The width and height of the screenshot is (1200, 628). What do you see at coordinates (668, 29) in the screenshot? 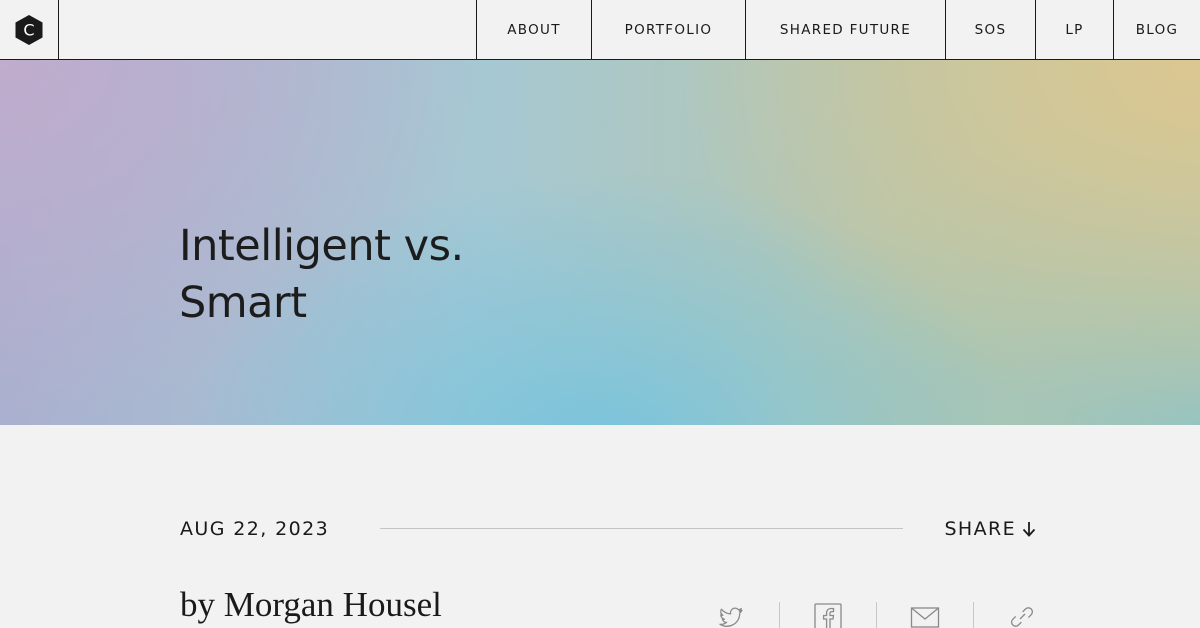
I see `nav-item-portfolio: PORTFOLIO` at bounding box center [668, 29].